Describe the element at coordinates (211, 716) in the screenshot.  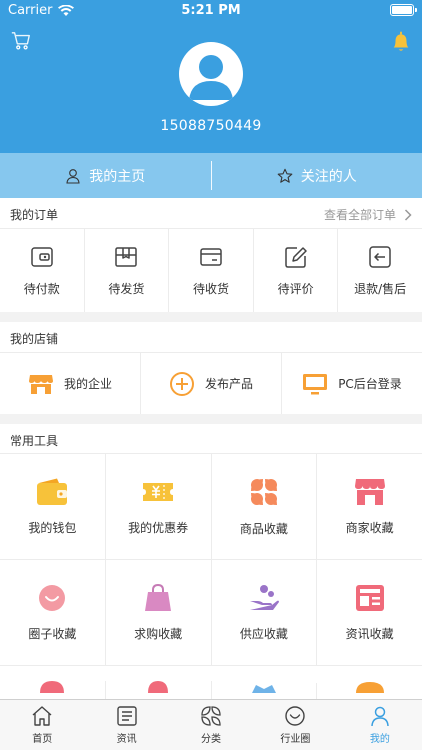
I see `category-icon` at that location.